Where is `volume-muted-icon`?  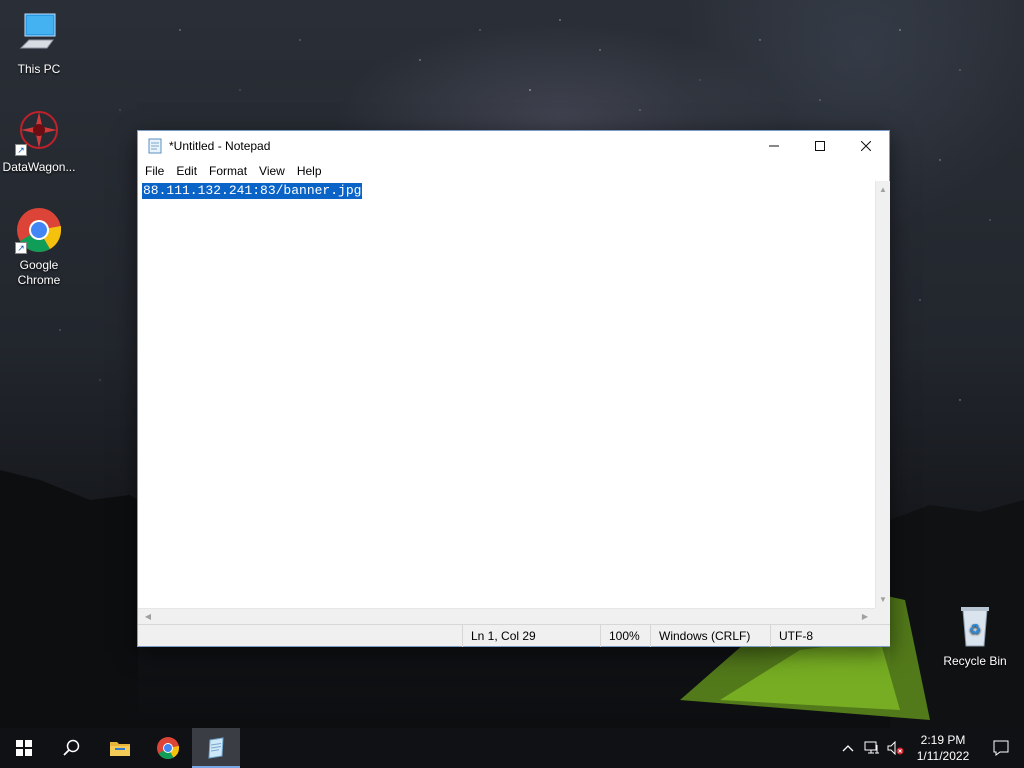 volume-muted-icon is located at coordinates (895, 748).